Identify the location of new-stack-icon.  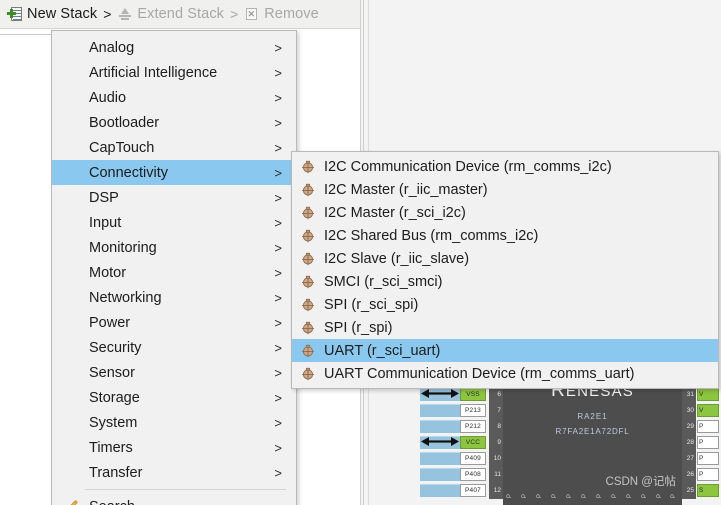
(15, 14).